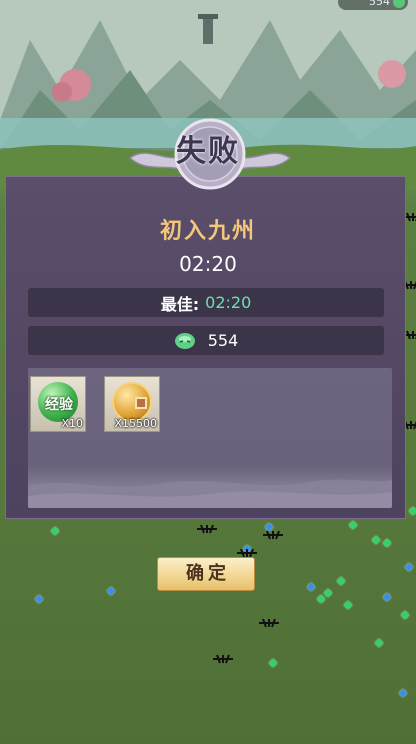  I want to click on top-counter-value: 554, so click(379, 4).